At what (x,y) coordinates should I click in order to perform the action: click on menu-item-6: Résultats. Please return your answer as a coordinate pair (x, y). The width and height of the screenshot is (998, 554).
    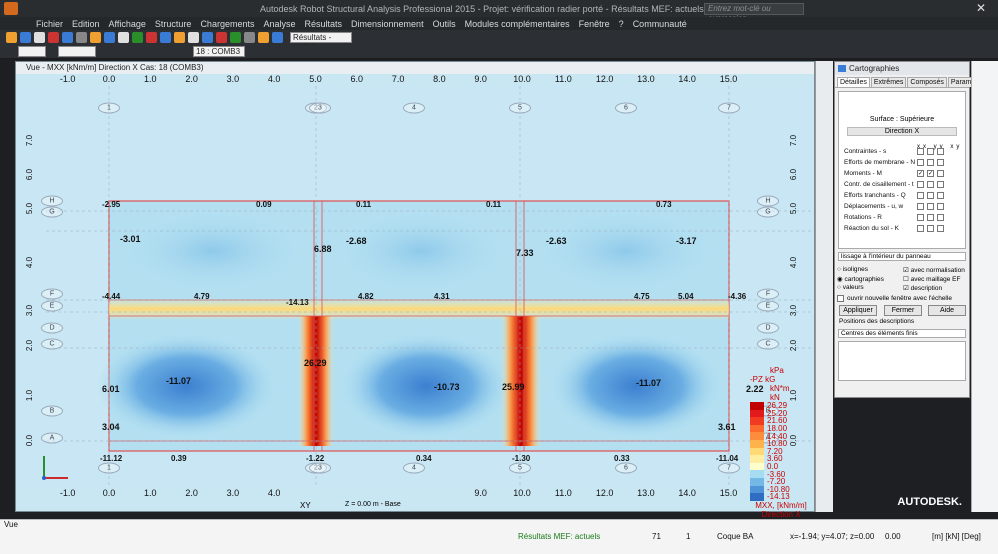
    Looking at the image, I should click on (324, 24).